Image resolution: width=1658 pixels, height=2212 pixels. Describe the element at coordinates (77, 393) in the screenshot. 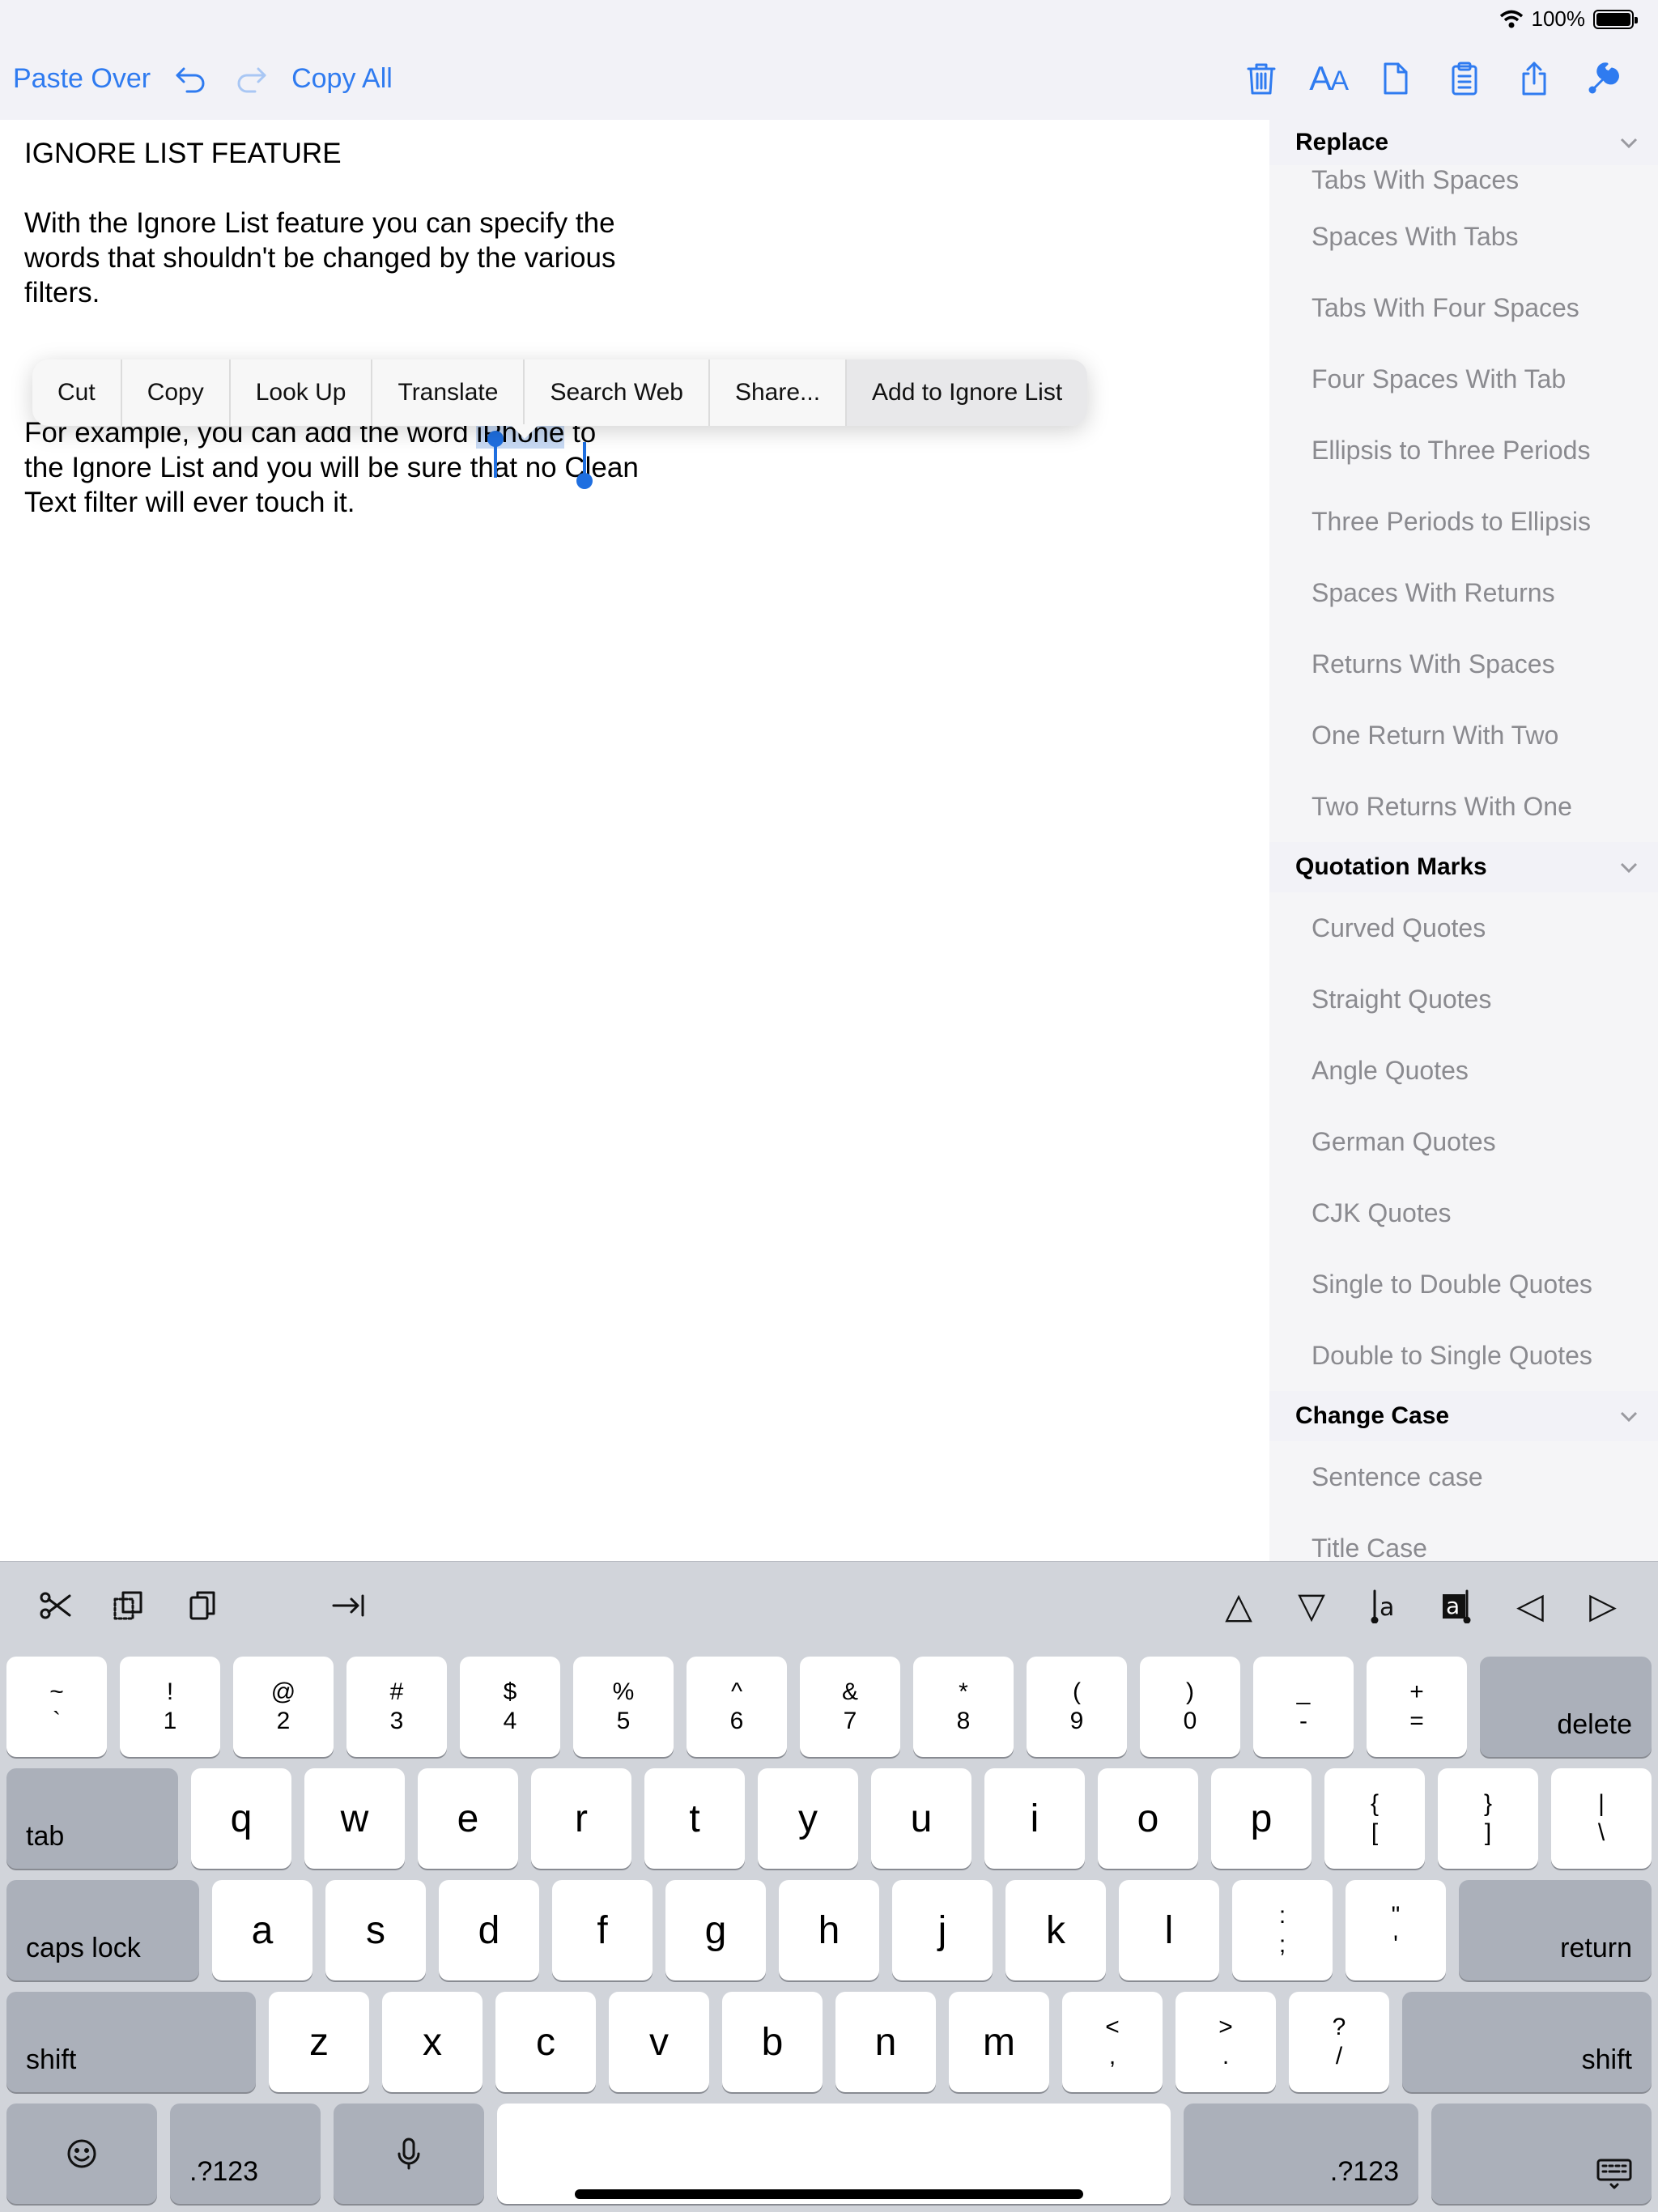

I see `menu-cut: Cut` at that location.